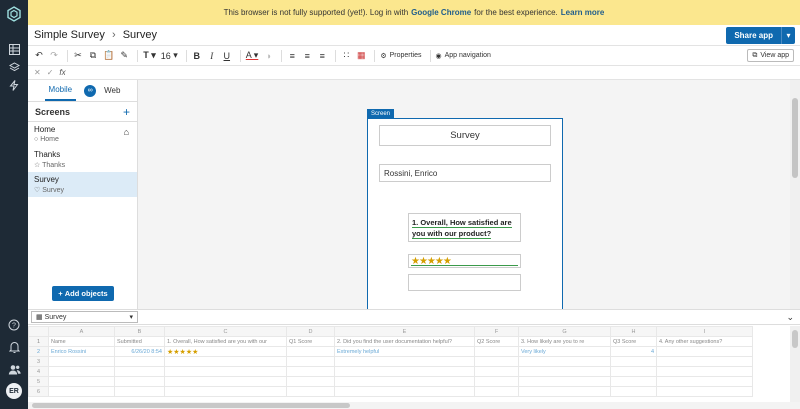  What do you see at coordinates (78, 56) in the screenshot?
I see `cut-icon: ✂` at bounding box center [78, 56].